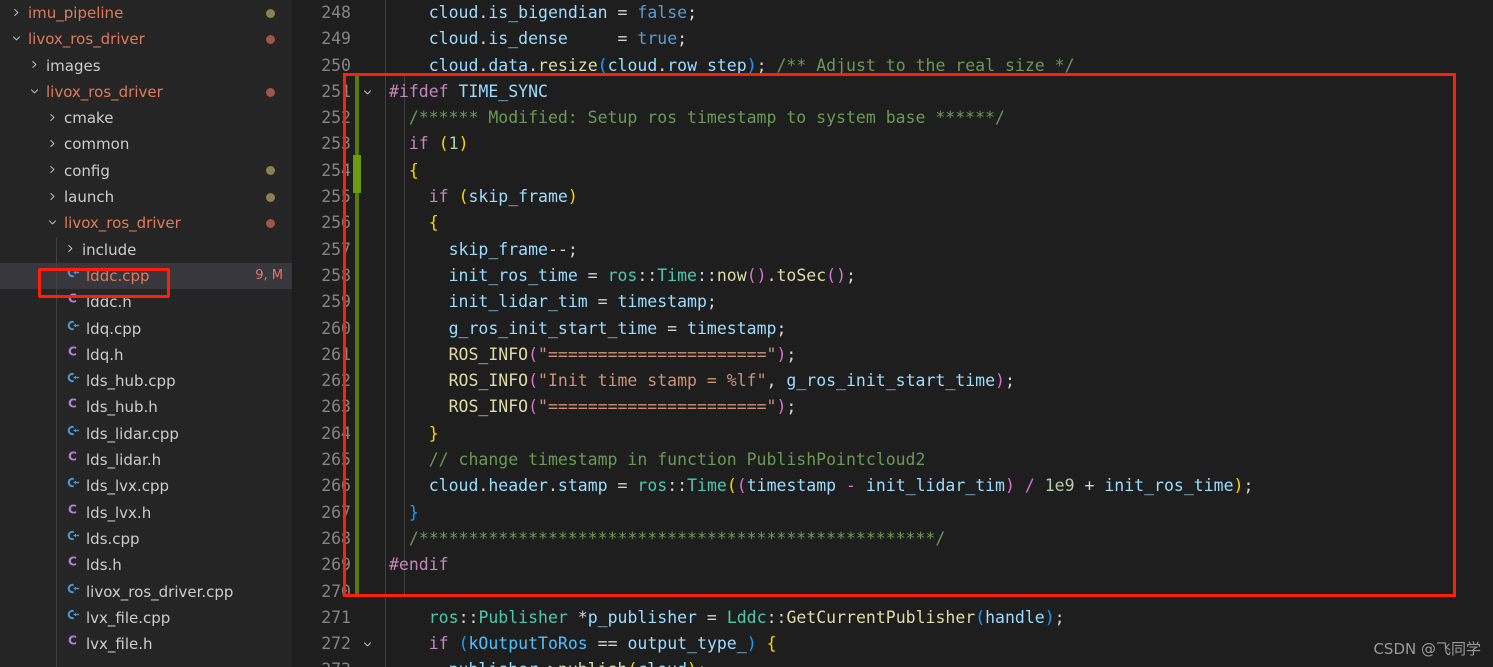  I want to click on tree-item-lds-lvx-h: Clds_lvx.h, so click(146, 513).